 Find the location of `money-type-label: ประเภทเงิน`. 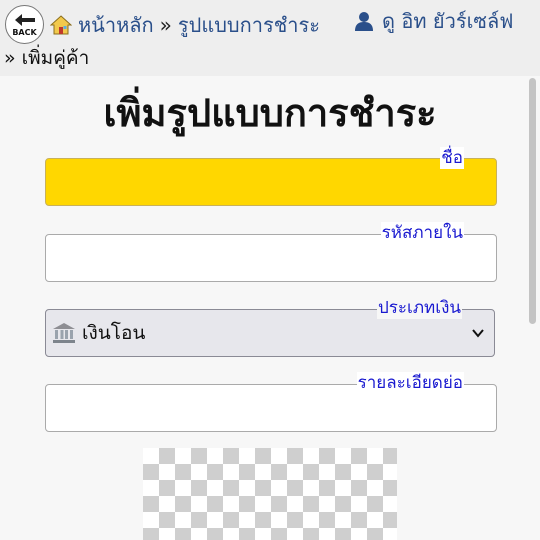

money-type-label: ประเภทเงิน is located at coordinates (419, 308).